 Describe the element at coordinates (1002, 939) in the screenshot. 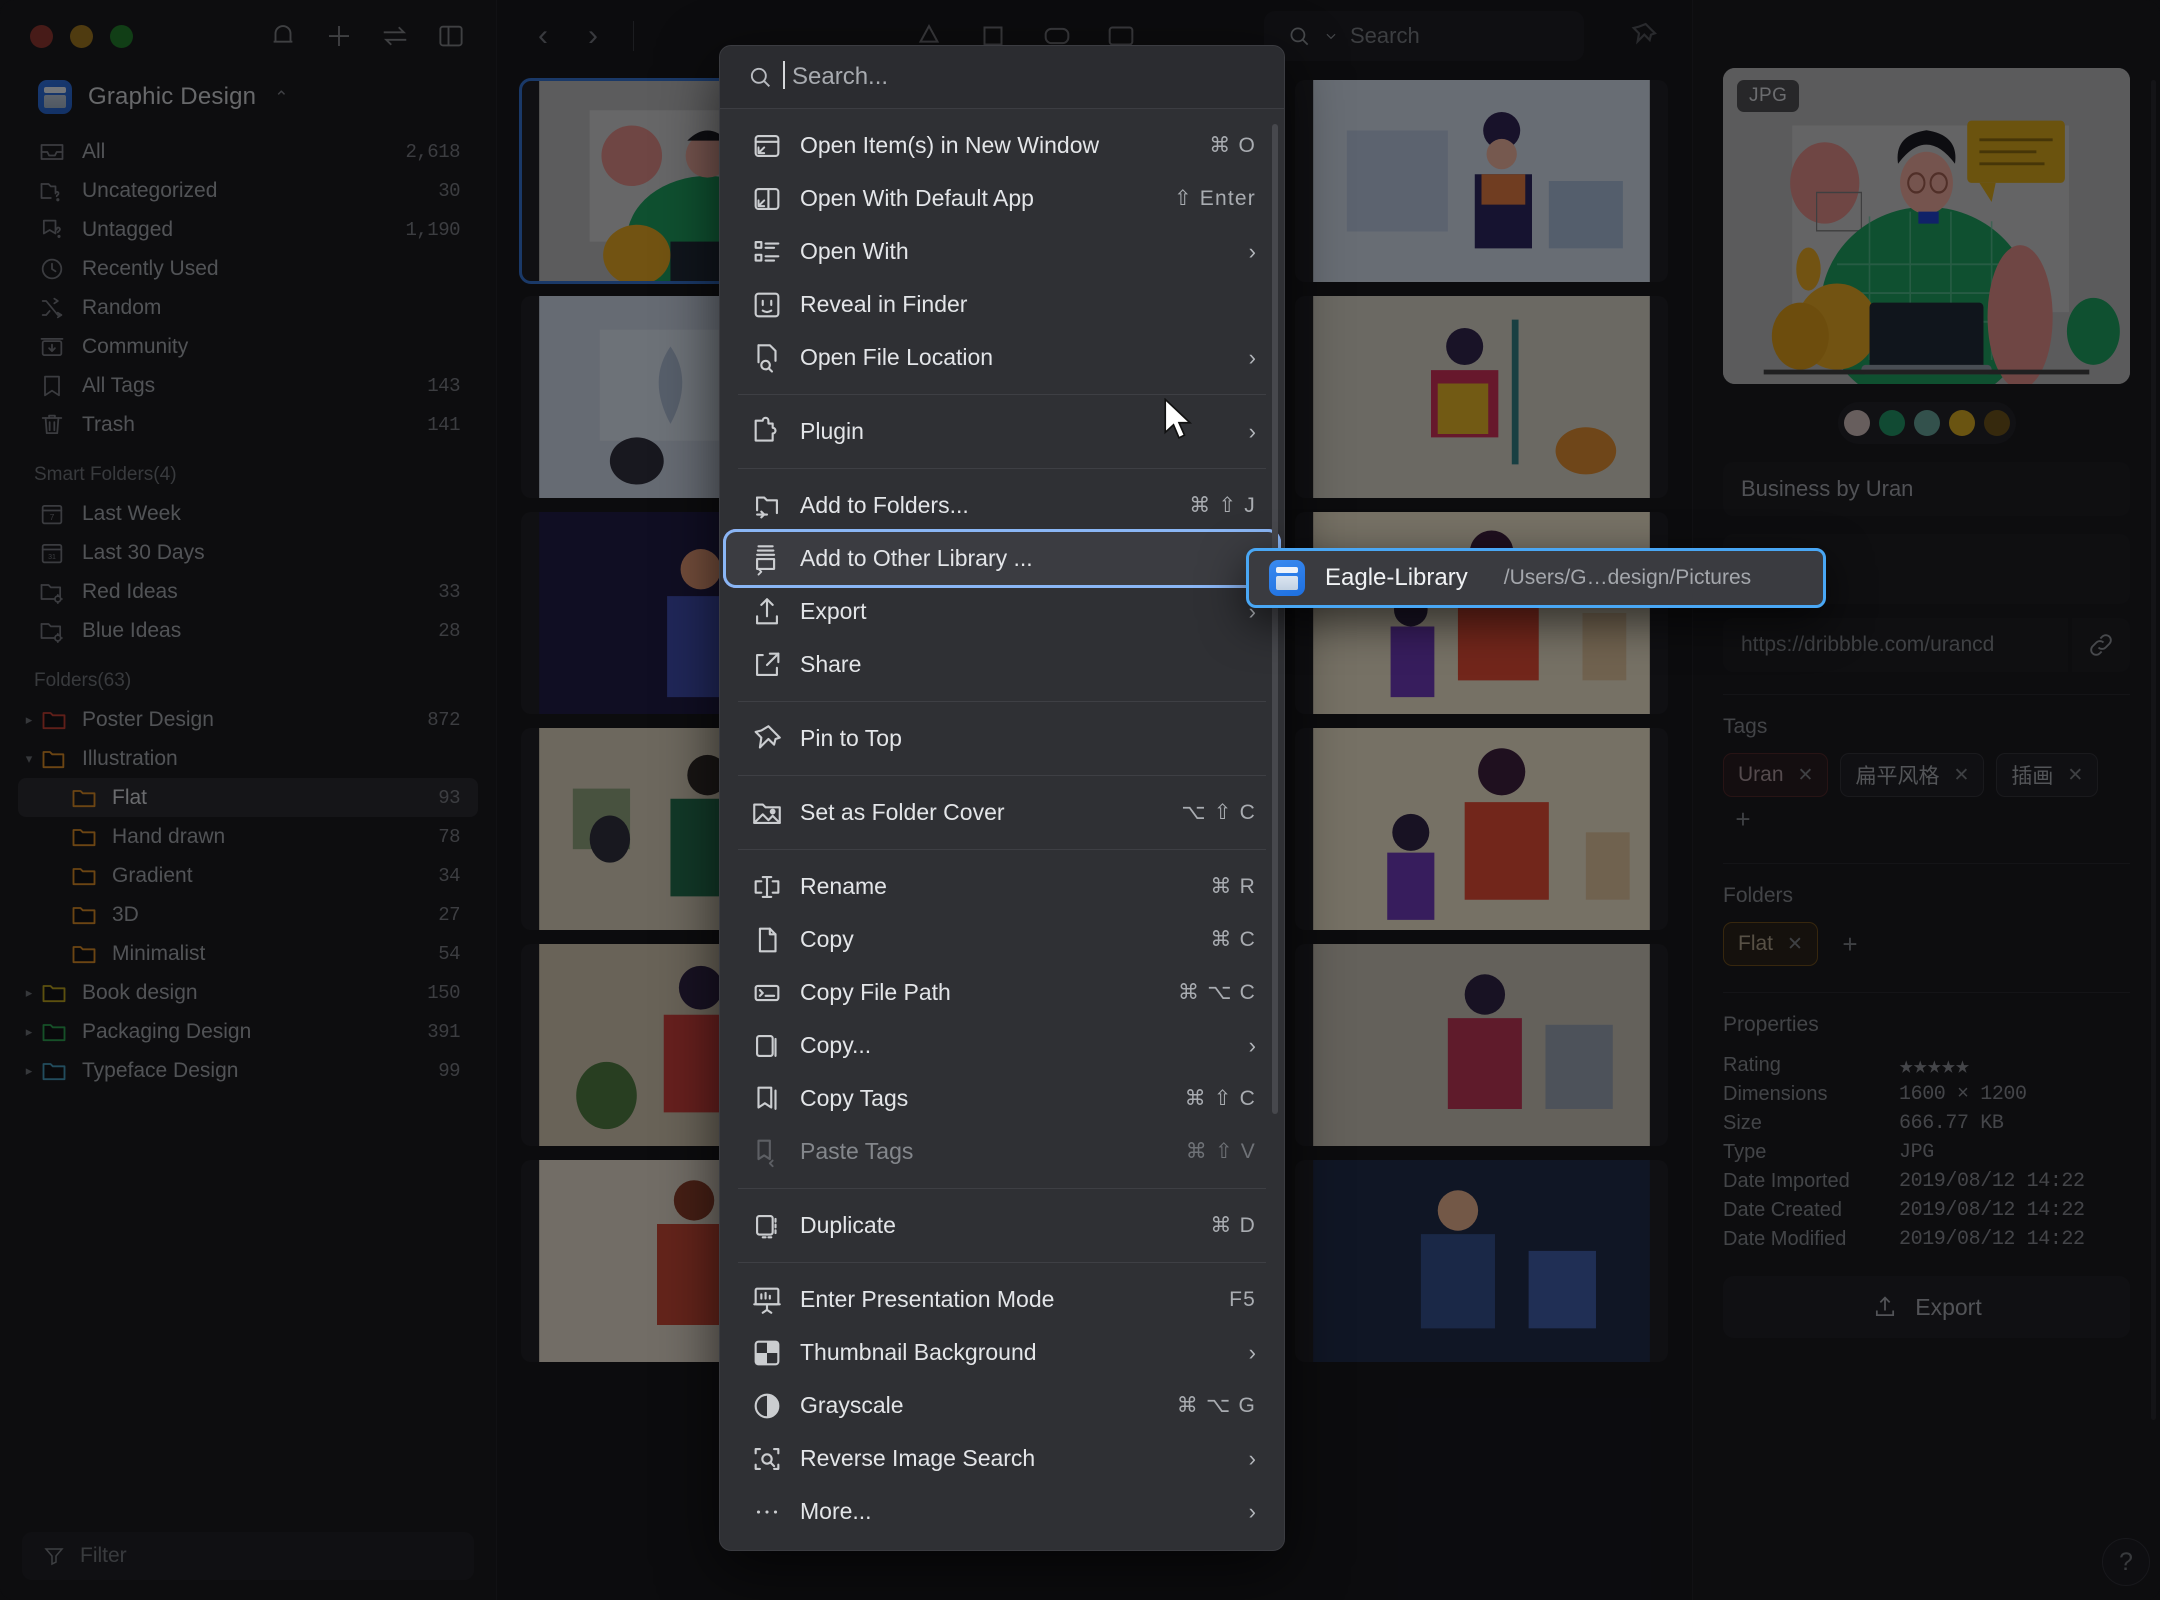

I see `menu-item-copy: Copy ⌘ C` at that location.